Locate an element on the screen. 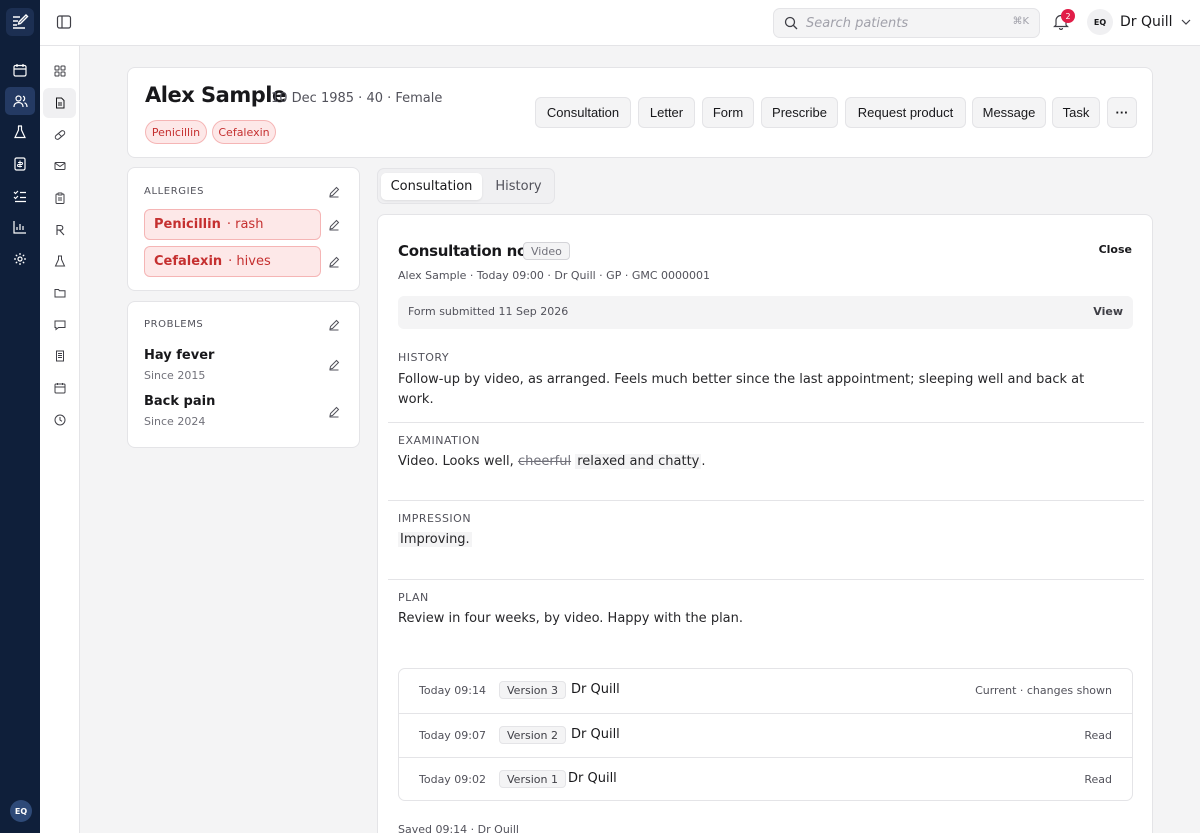  subnav-invoices is located at coordinates (60, 356).